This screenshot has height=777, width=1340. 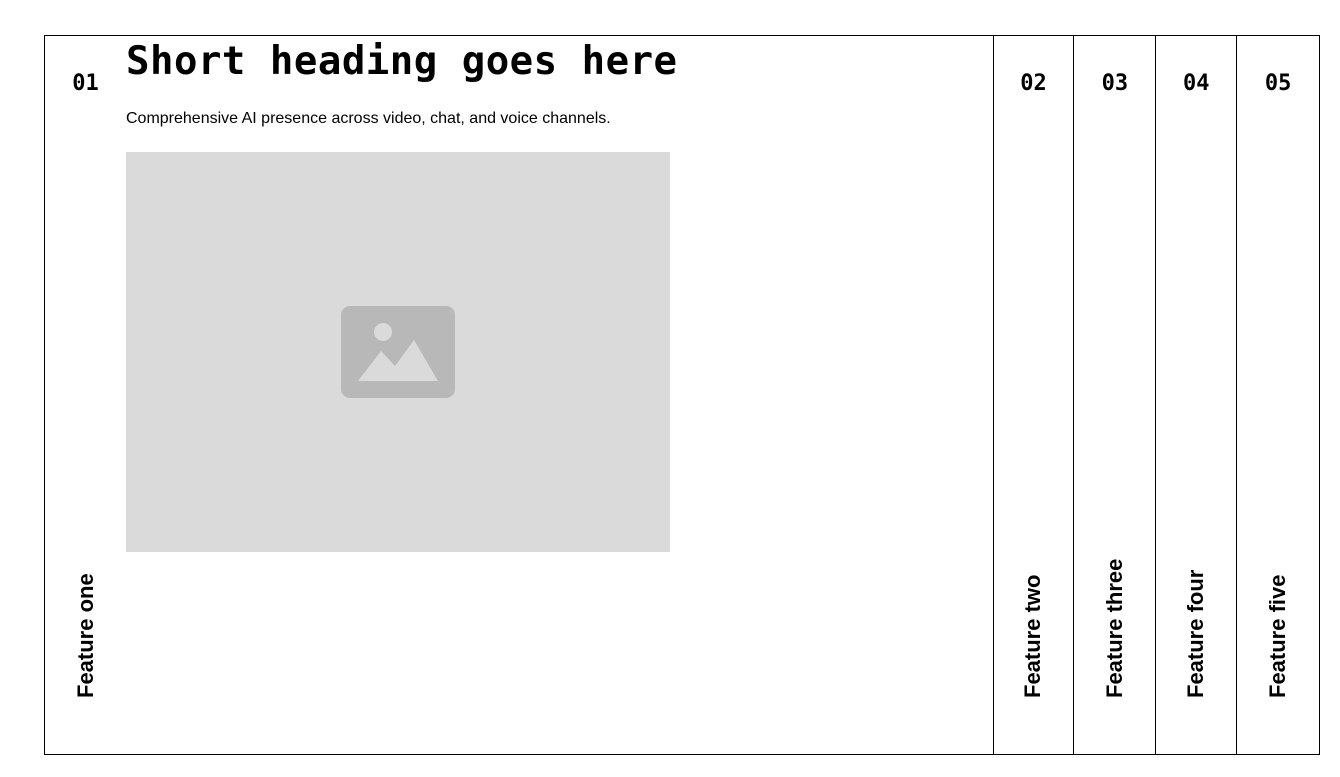 I want to click on feature-label-text: Feature three, so click(x=1114, y=628).